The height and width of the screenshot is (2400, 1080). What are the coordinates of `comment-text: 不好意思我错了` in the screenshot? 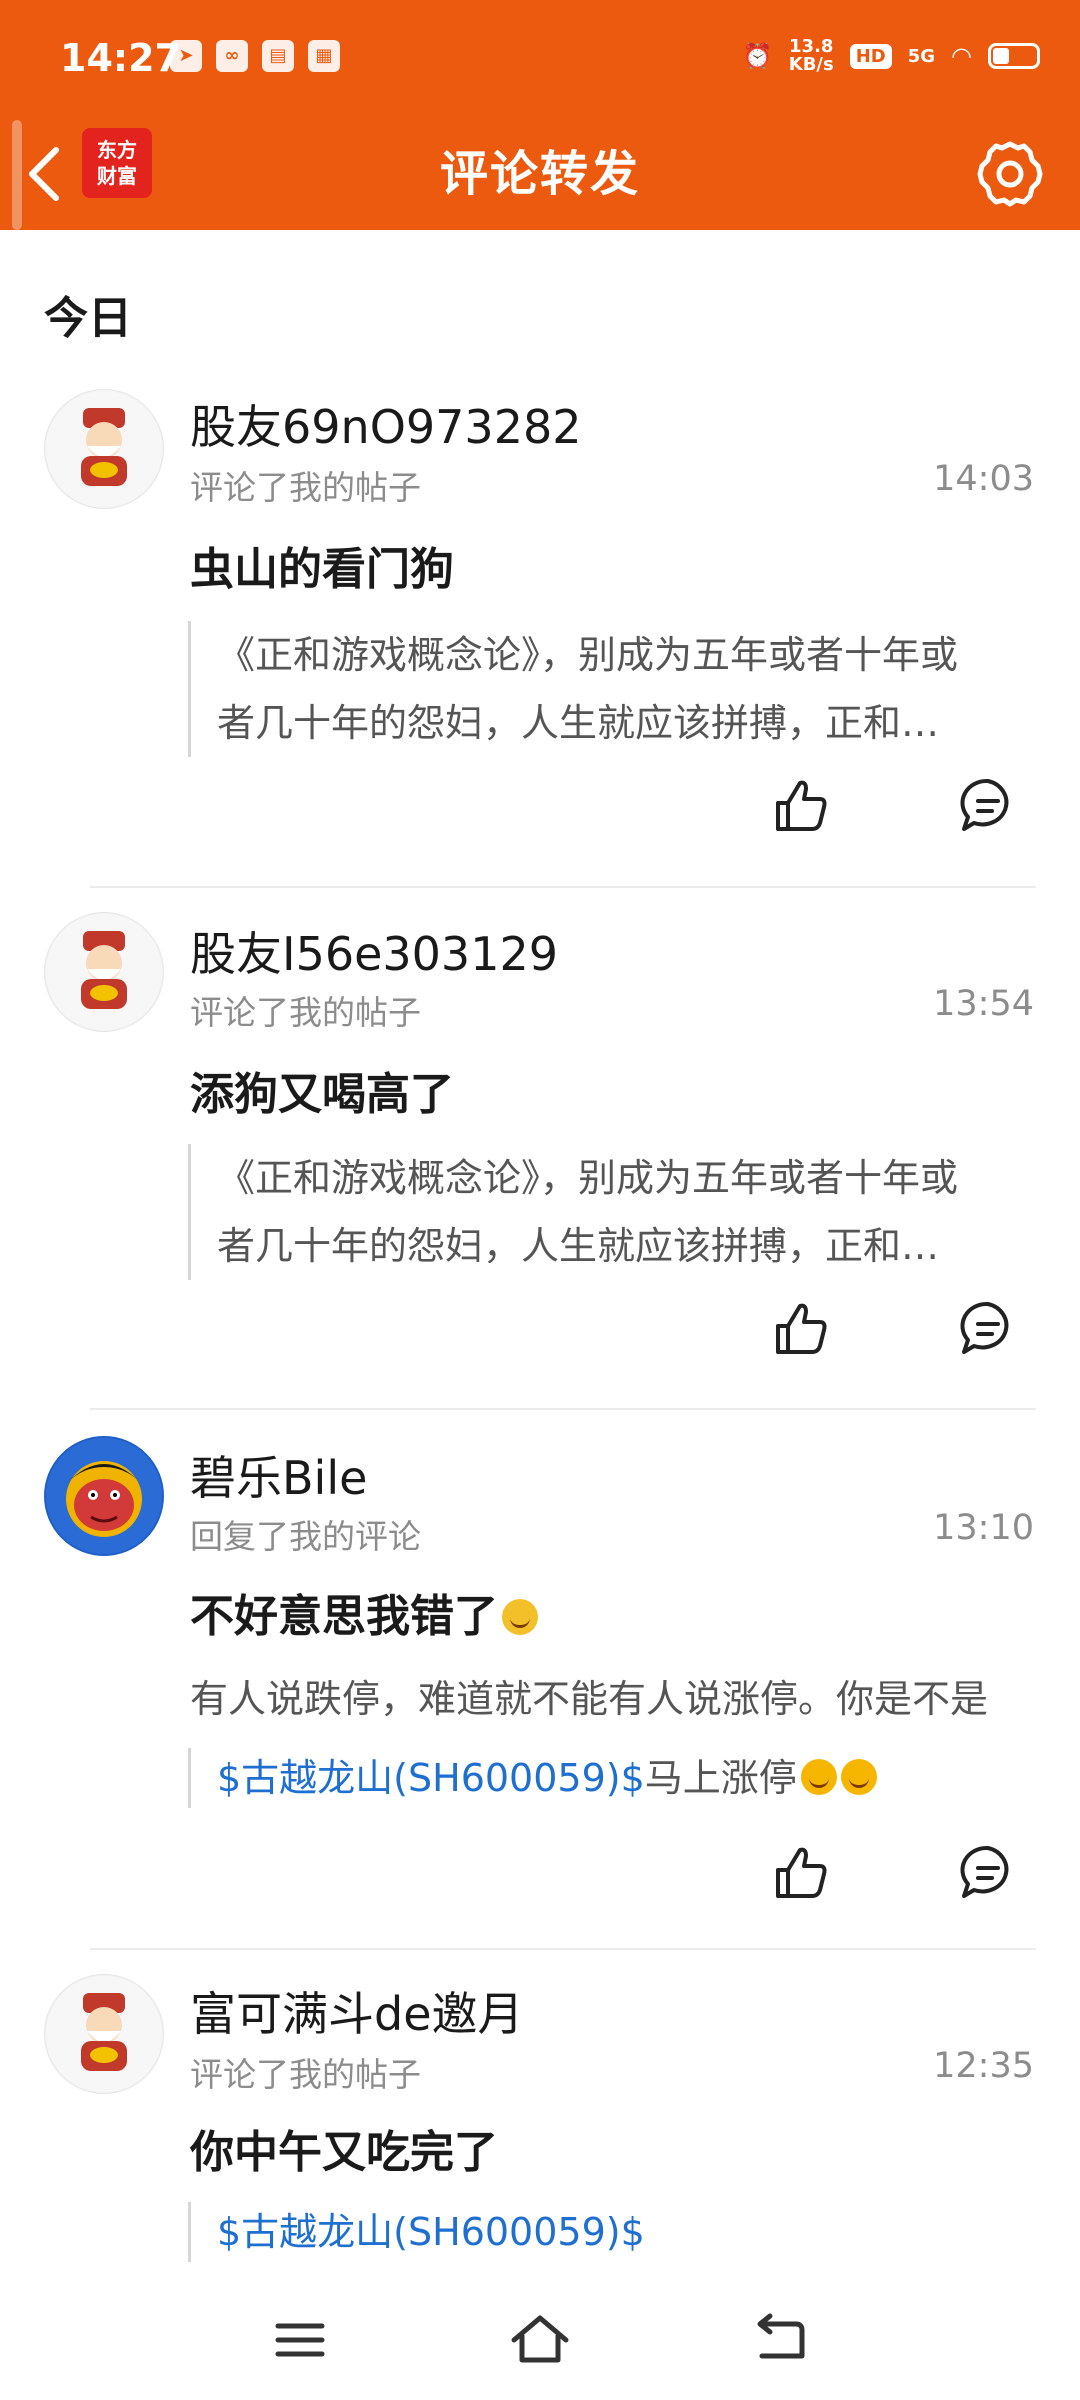 It's located at (364, 1612).